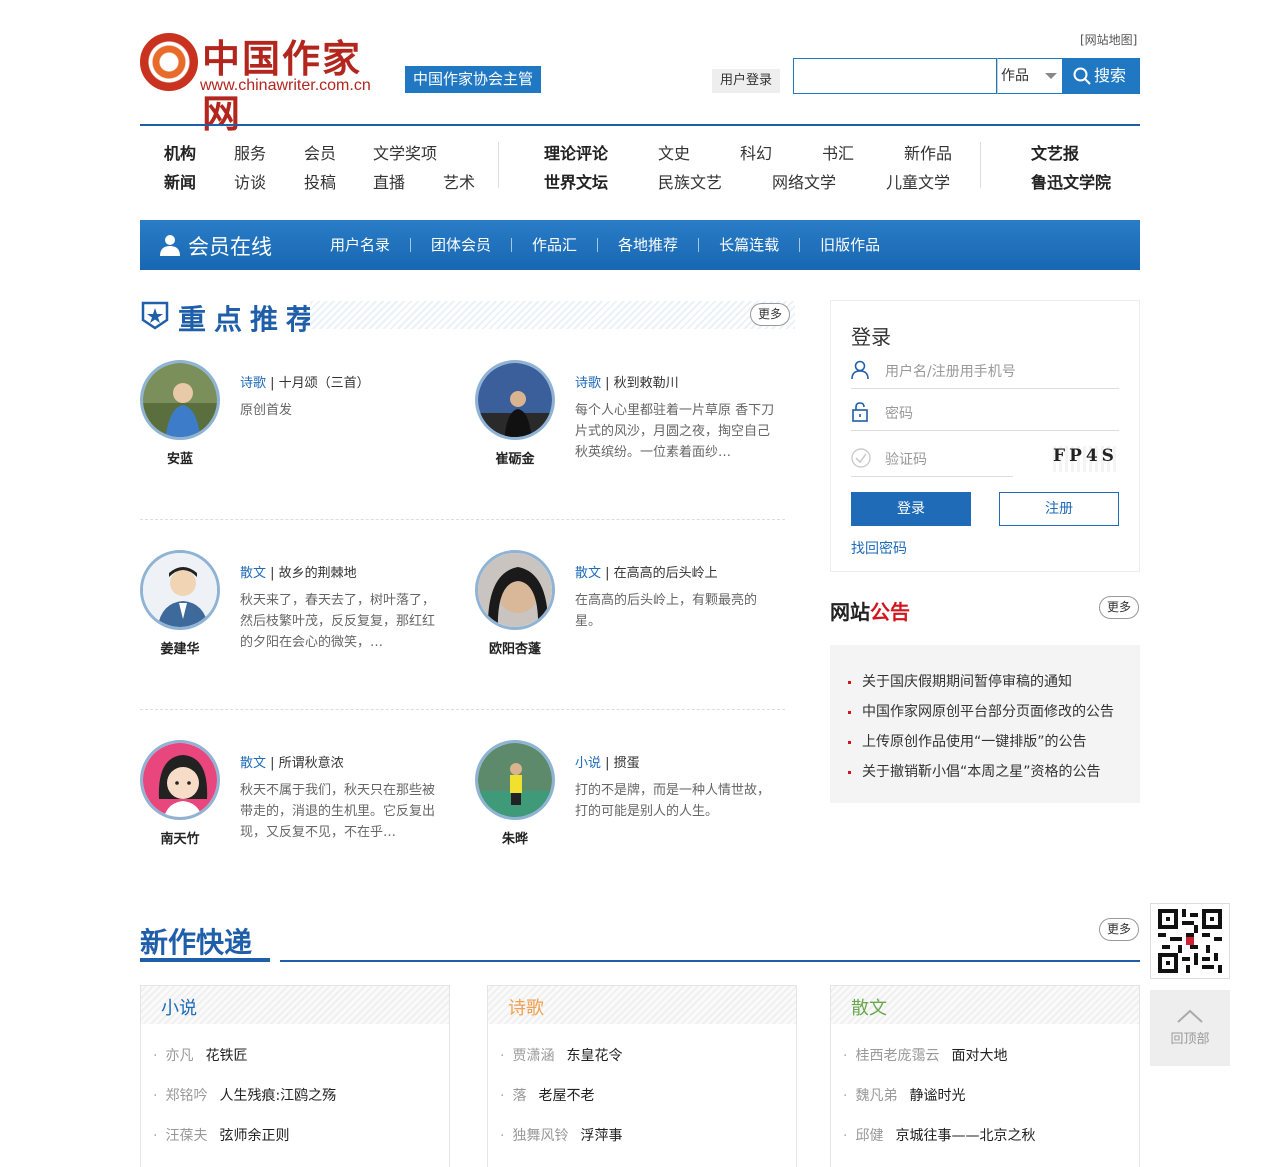 This screenshot has height=1167, width=1280. Describe the element at coordinates (985, 1005) in the screenshot. I see `column-title: 散文` at that location.